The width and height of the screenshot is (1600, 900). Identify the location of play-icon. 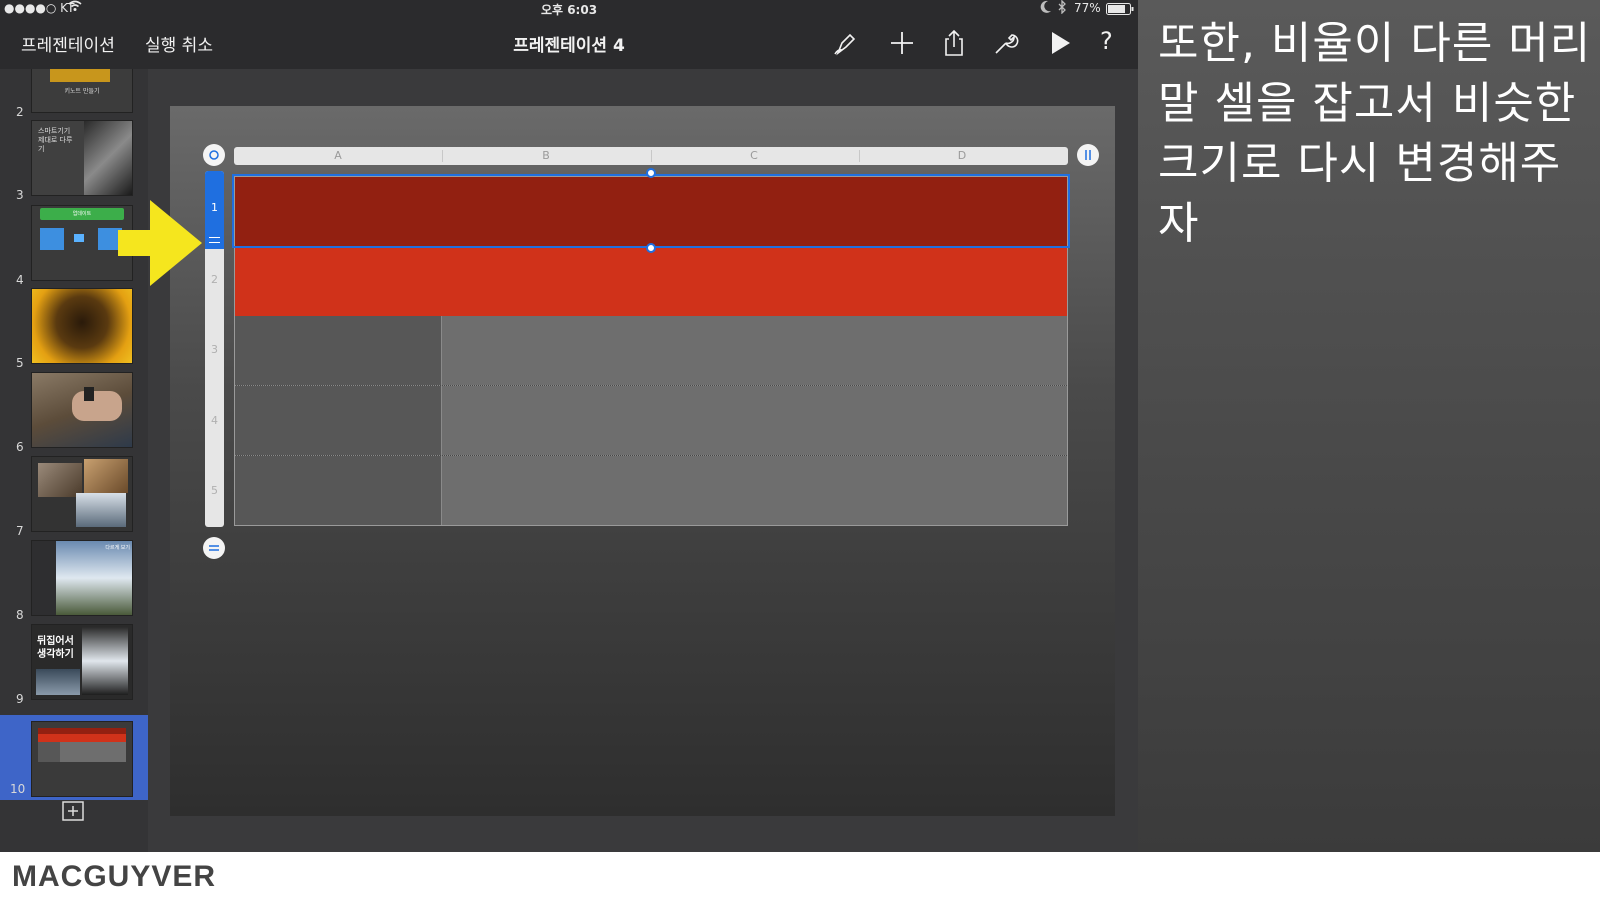
(1060, 43).